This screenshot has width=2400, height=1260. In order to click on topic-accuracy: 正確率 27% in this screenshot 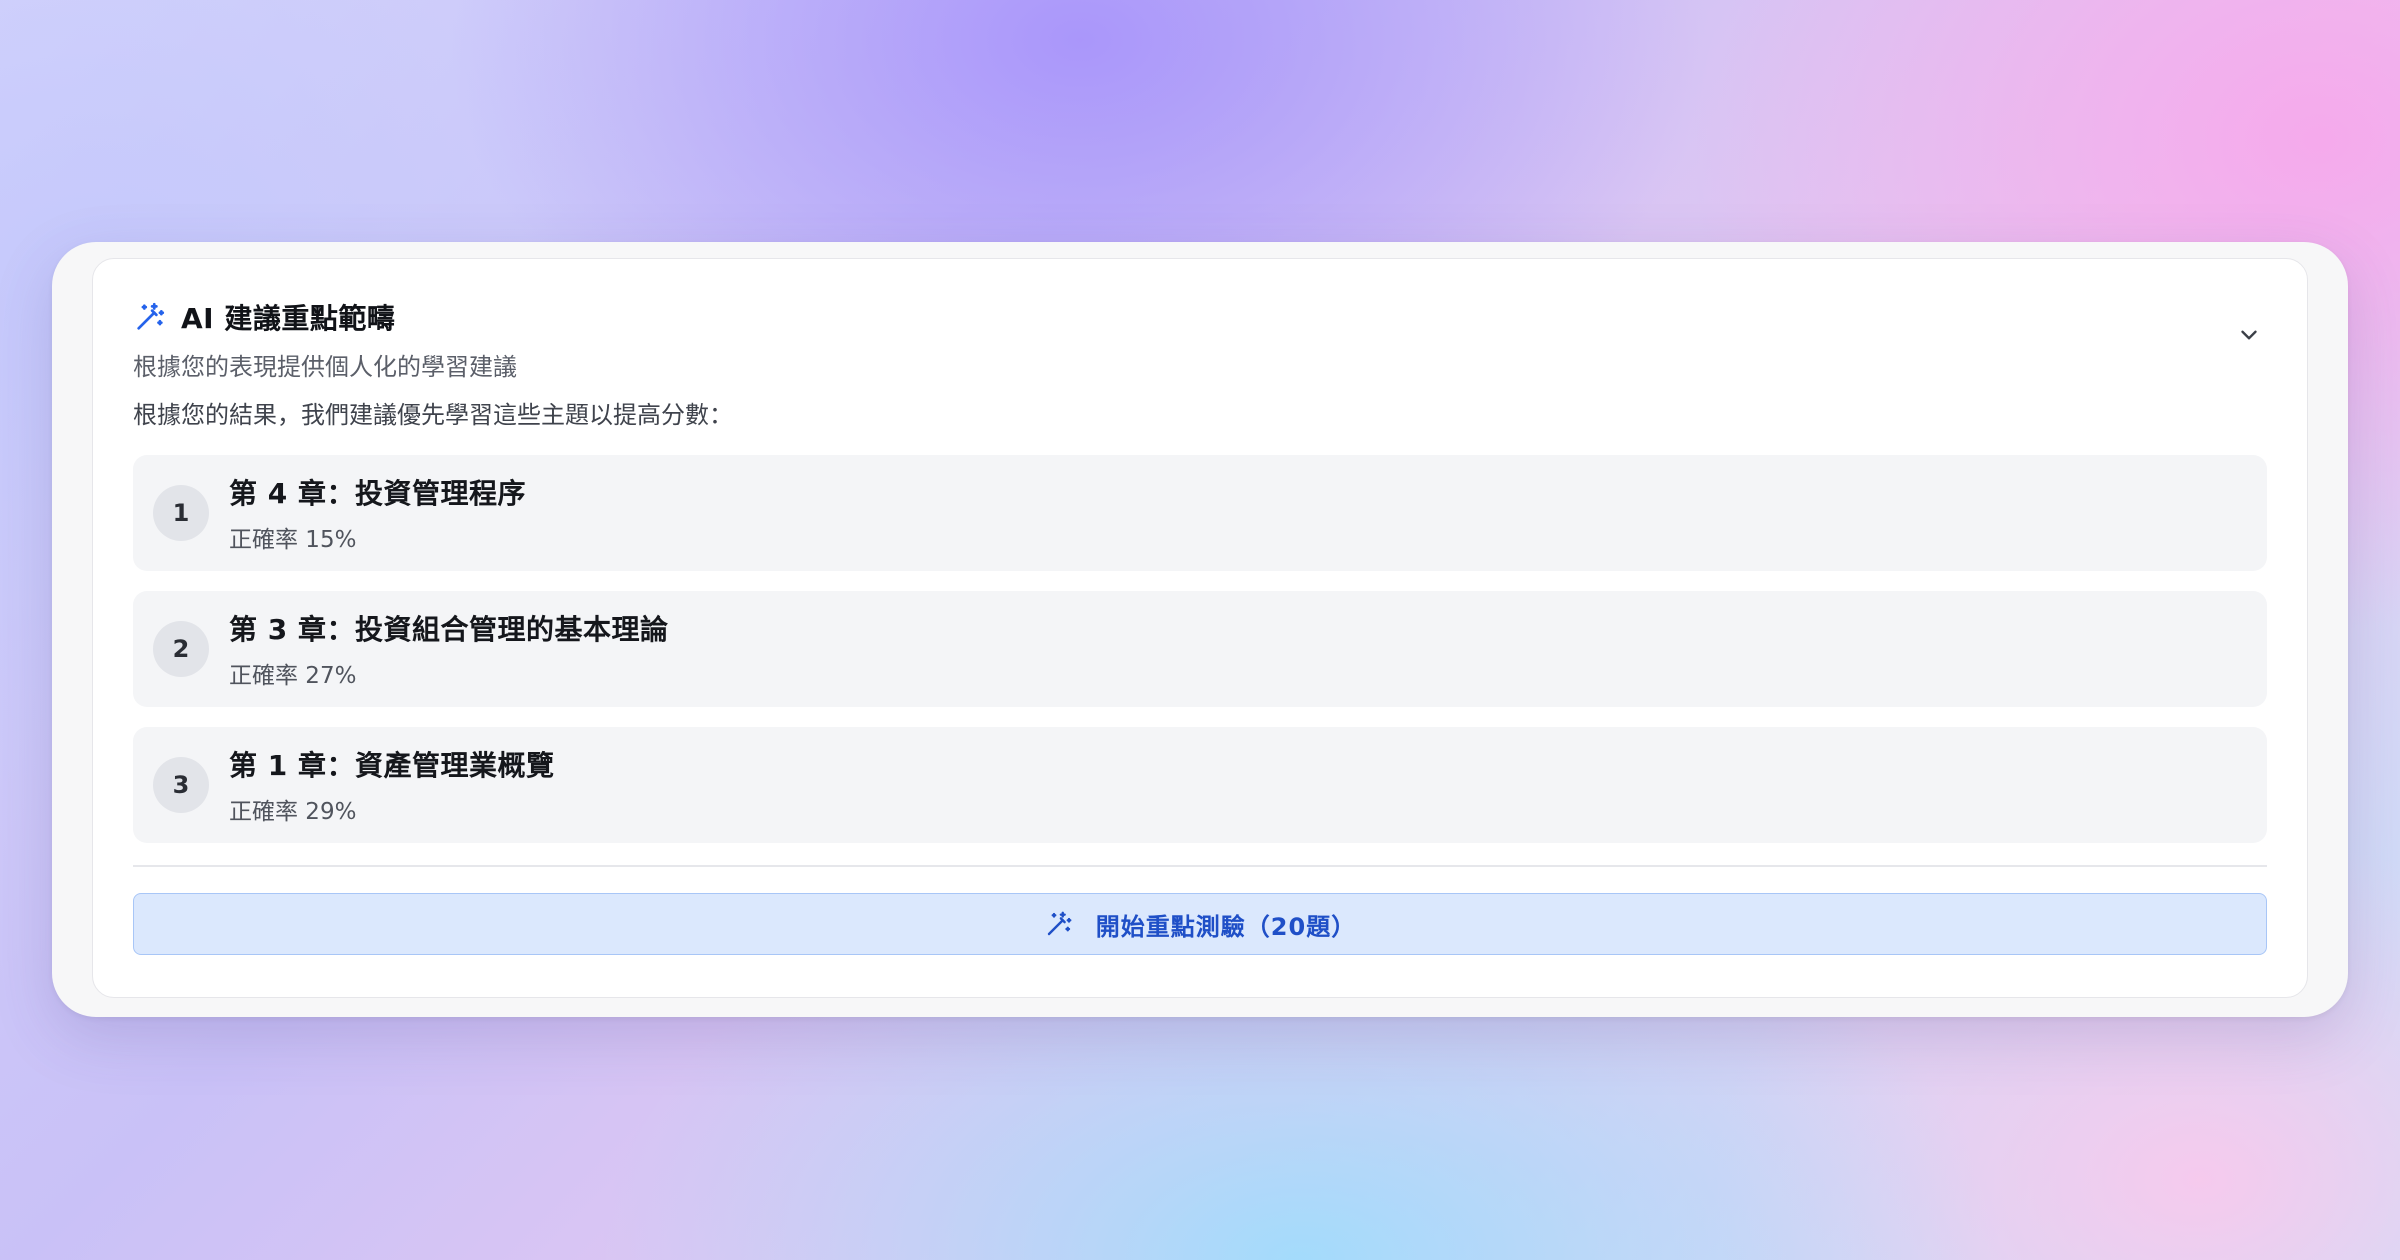, I will do `click(293, 676)`.